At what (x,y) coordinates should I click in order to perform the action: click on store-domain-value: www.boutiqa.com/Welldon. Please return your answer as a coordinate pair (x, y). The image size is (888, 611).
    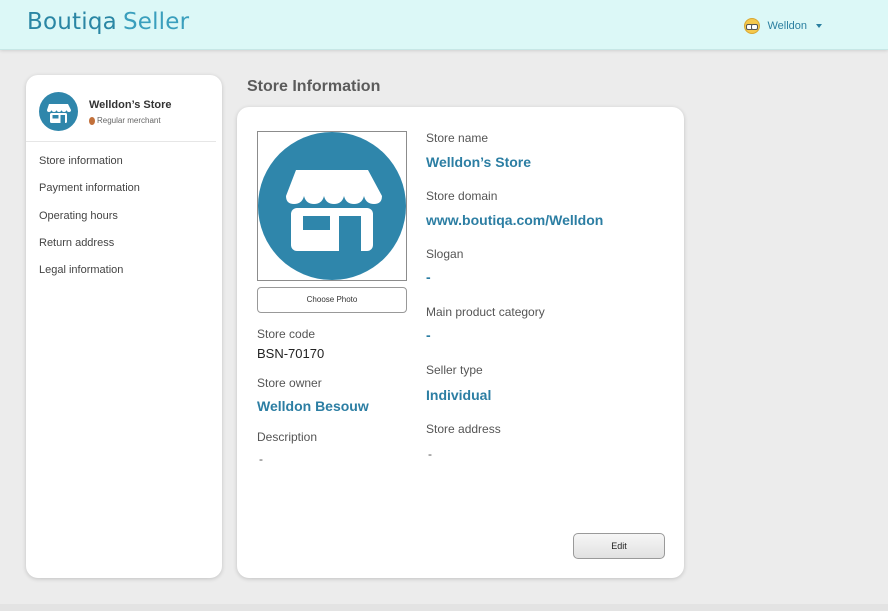
    Looking at the image, I should click on (515, 220).